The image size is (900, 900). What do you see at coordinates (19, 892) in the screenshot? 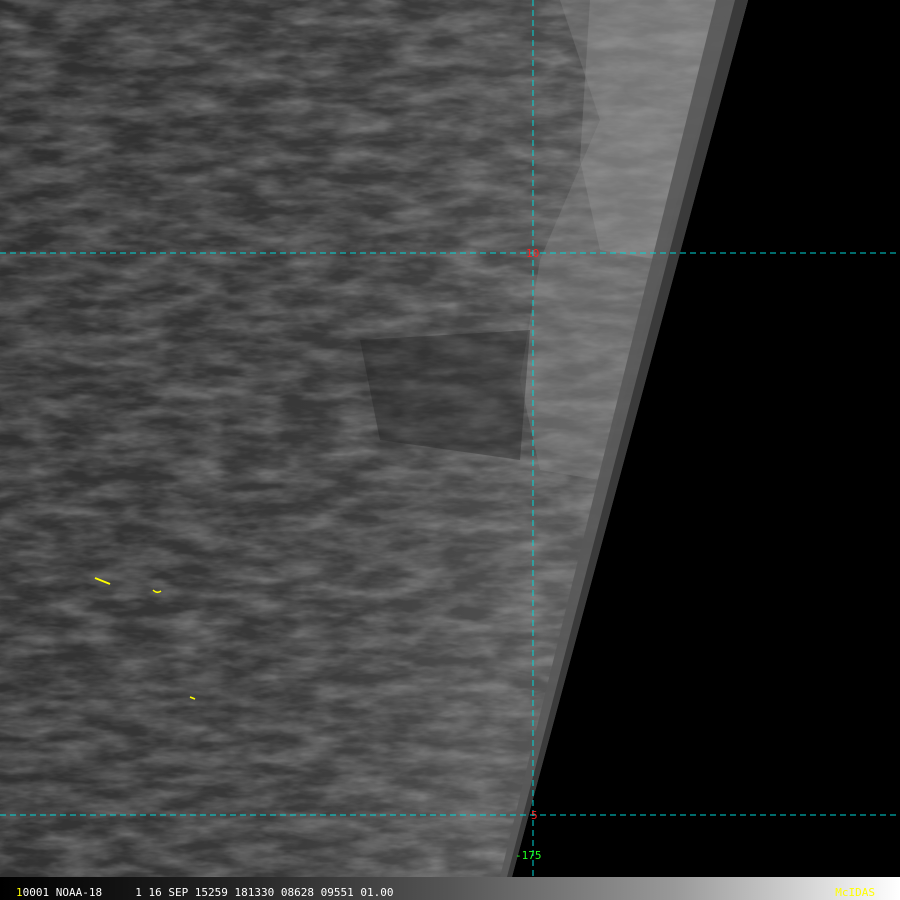
I see `frame-number: 1` at bounding box center [19, 892].